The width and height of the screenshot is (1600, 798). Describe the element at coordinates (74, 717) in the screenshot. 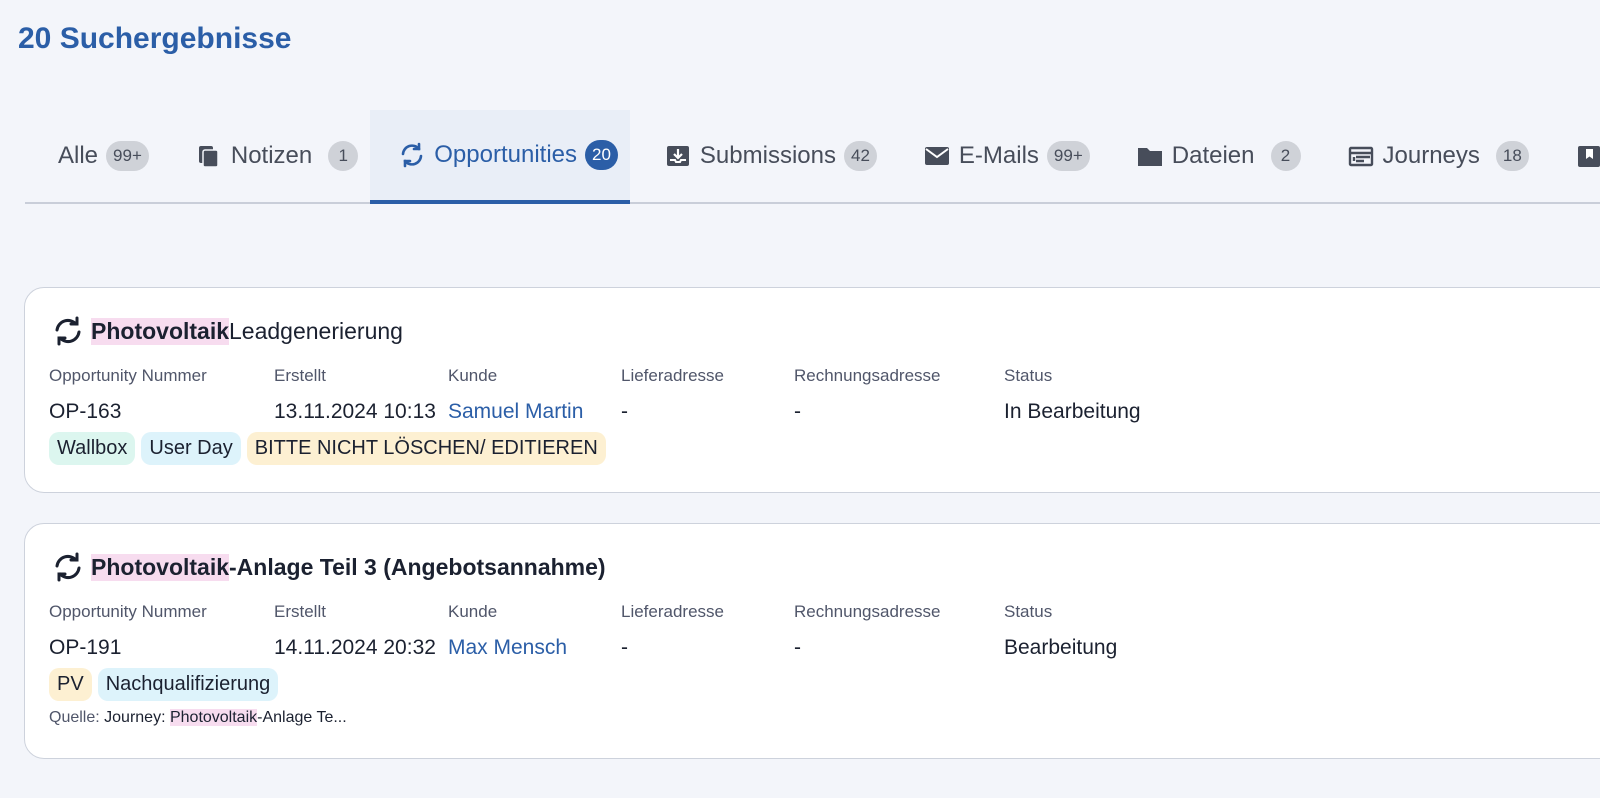

I see `source-label: Quelle:` at that location.